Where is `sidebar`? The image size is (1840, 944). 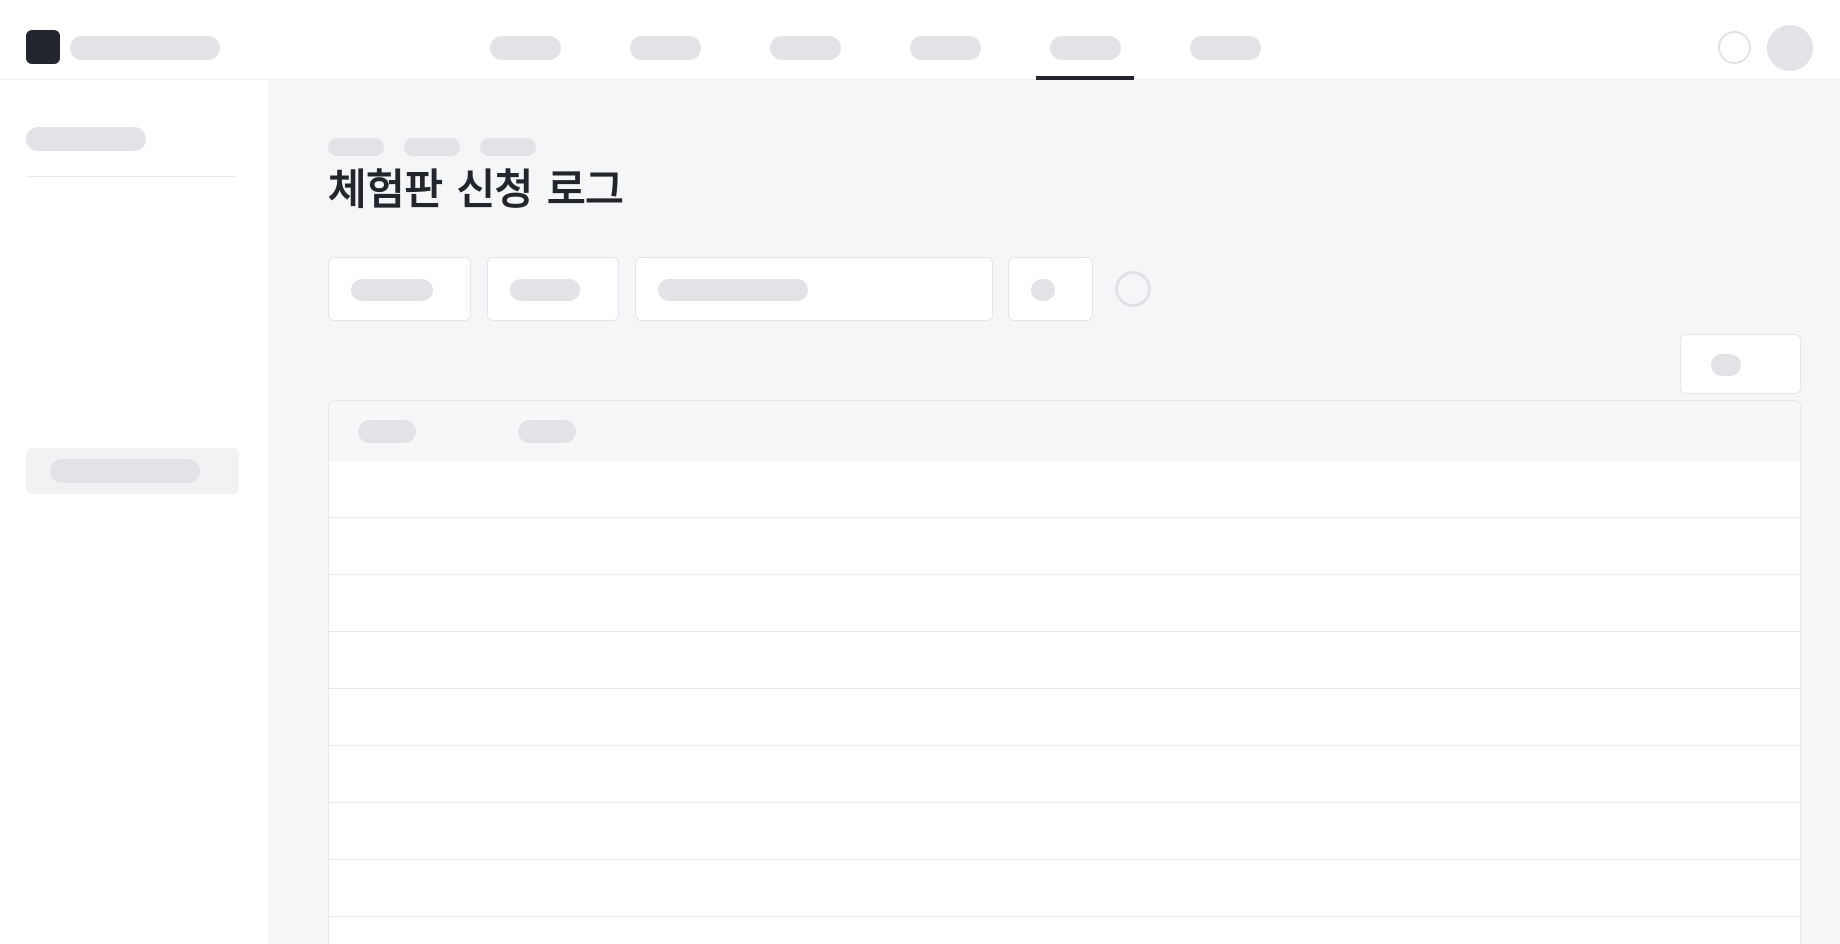 sidebar is located at coordinates (134, 512).